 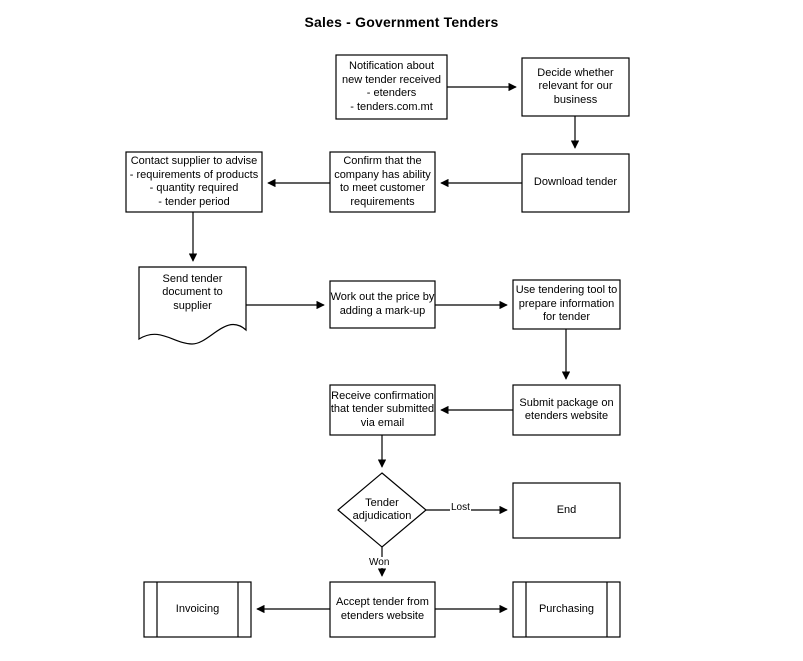 What do you see at coordinates (194, 182) in the screenshot?
I see `node-shape-contact-supplier` at bounding box center [194, 182].